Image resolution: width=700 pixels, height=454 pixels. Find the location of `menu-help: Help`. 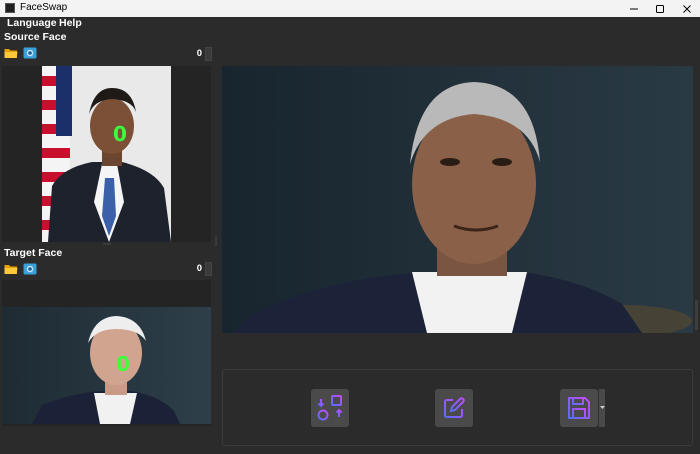

menu-help: Help is located at coordinates (70, 23).